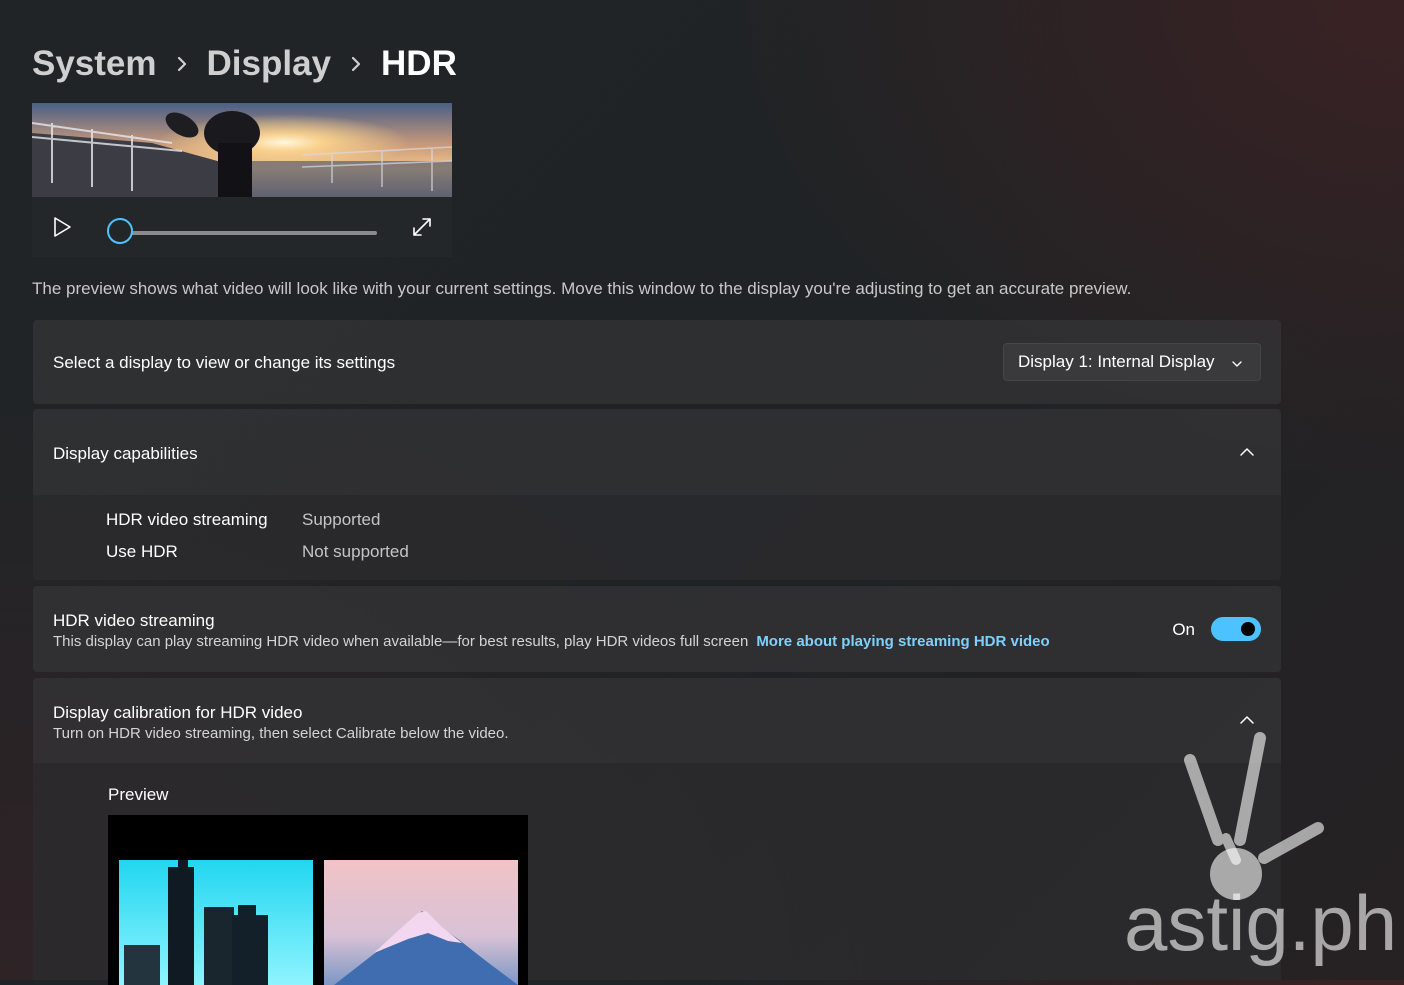 The width and height of the screenshot is (1404, 985). What do you see at coordinates (242, 227) in the screenshot?
I see `video-controls` at bounding box center [242, 227].